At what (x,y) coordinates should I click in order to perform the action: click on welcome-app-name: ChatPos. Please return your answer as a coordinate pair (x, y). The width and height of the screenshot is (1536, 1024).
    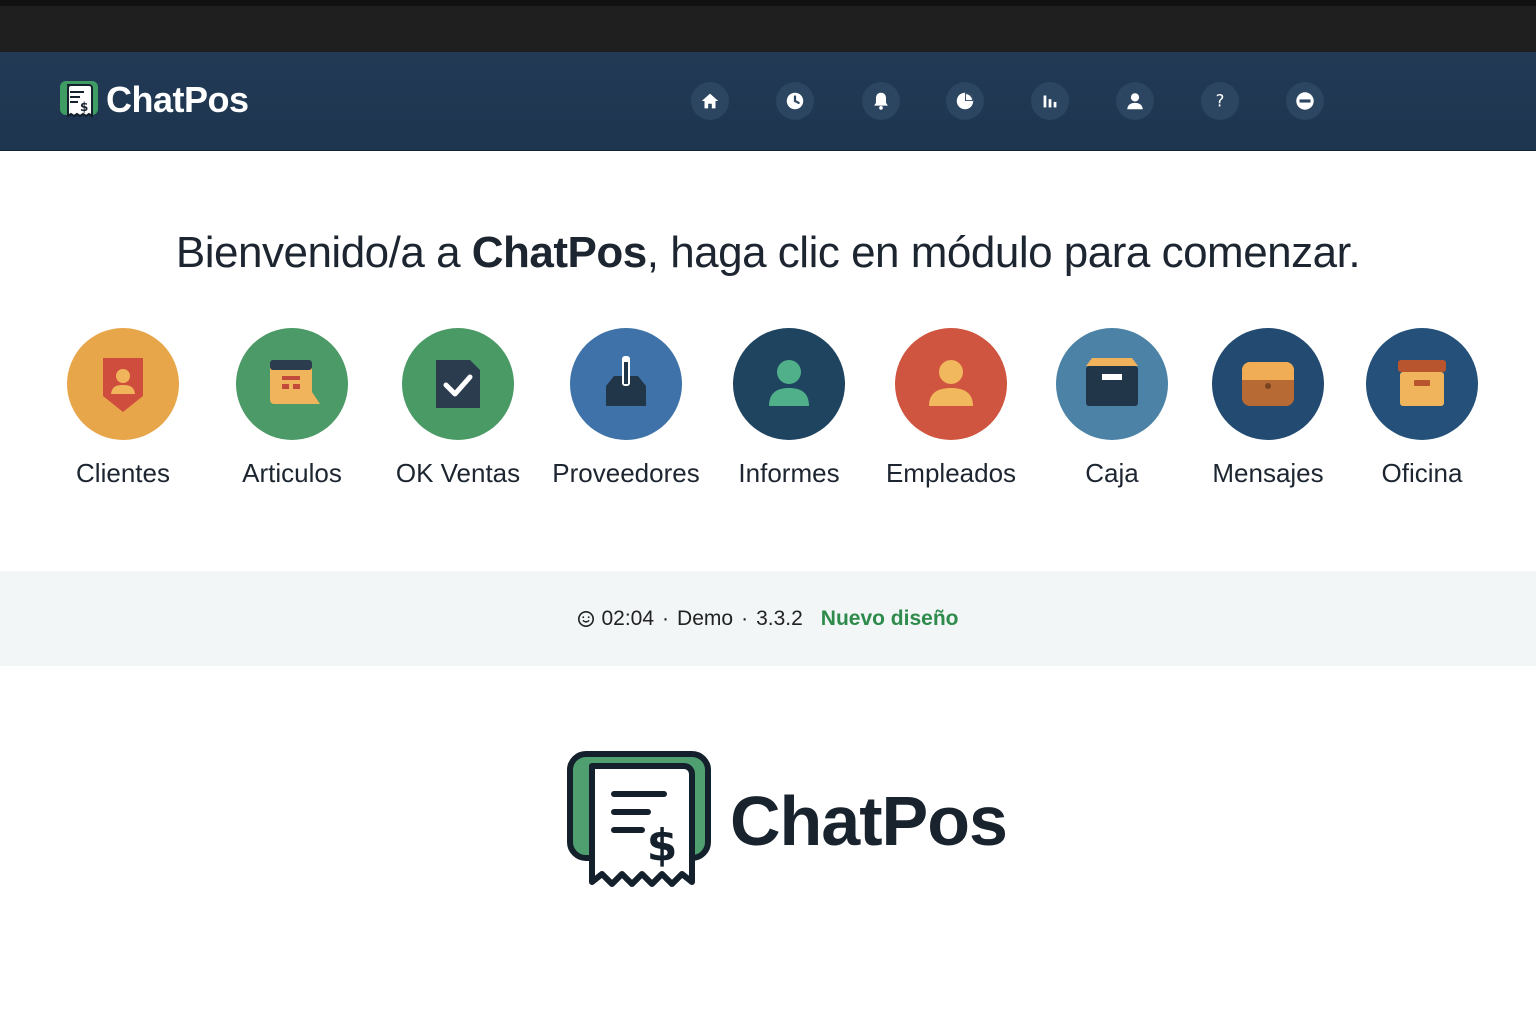
    Looking at the image, I should click on (559, 252).